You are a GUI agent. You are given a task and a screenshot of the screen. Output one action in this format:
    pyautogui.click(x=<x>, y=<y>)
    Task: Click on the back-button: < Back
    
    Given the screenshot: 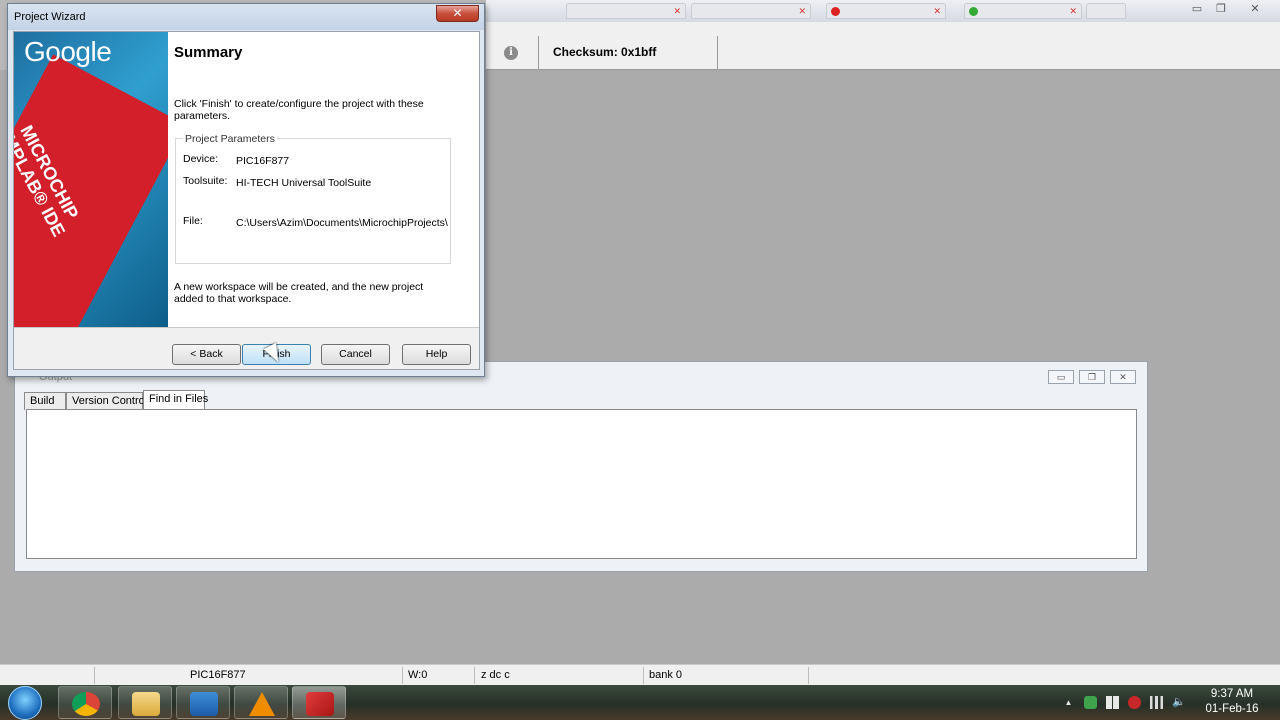 What is the action you would take?
    pyautogui.click(x=206, y=354)
    